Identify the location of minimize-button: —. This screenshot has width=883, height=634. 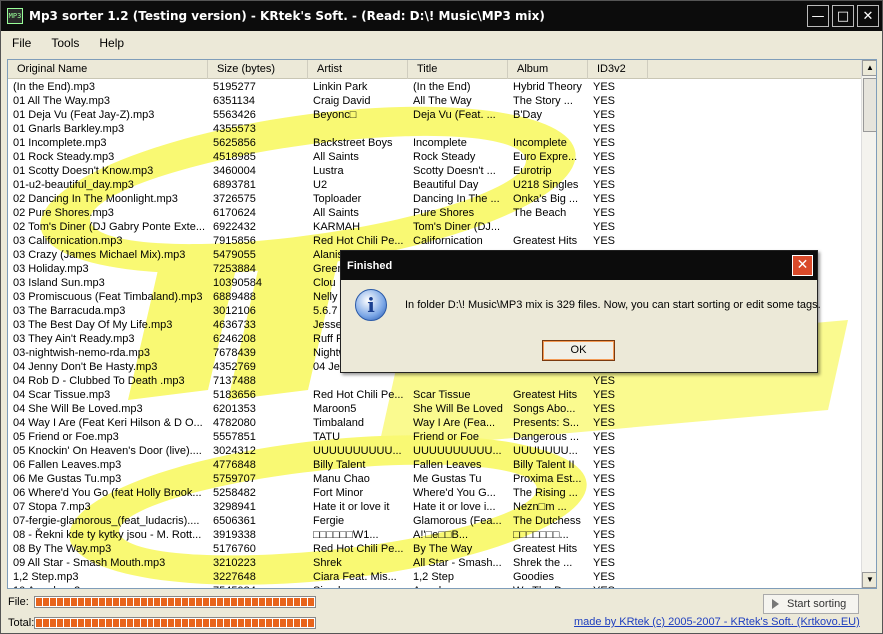
(818, 16).